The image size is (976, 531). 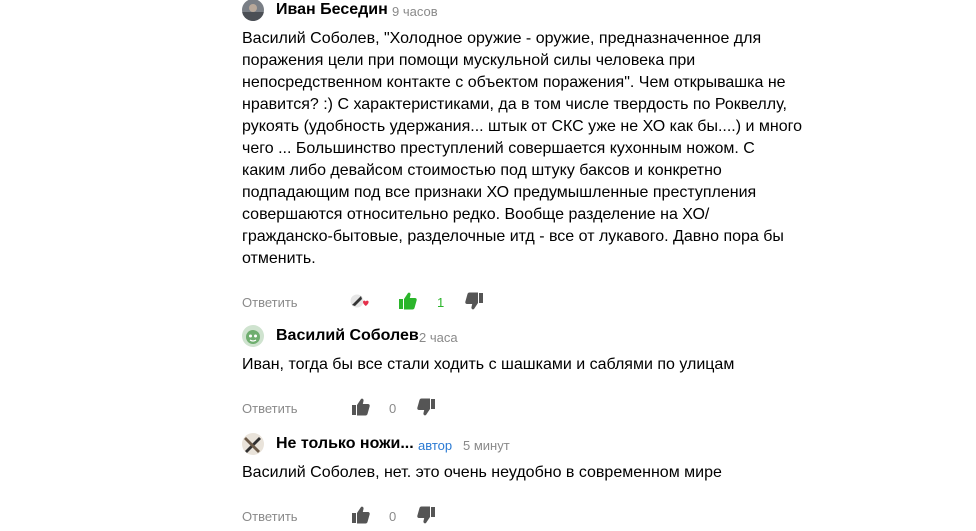 What do you see at coordinates (486, 445) in the screenshot?
I see `comment-time: 5 минут` at bounding box center [486, 445].